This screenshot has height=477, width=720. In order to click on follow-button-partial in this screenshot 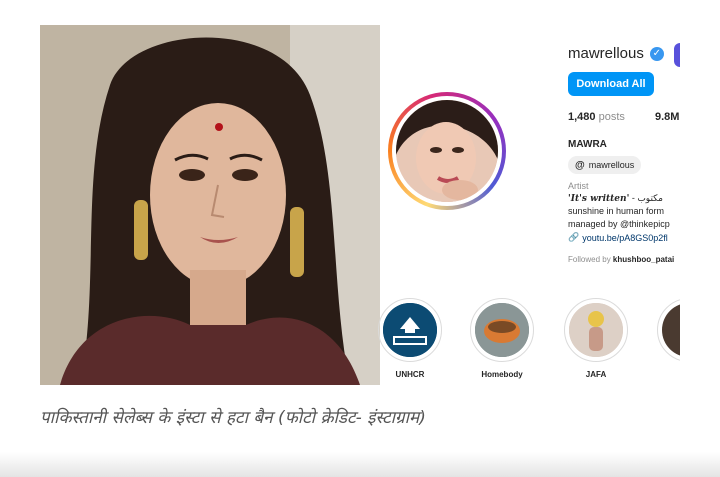, I will do `click(677, 55)`.